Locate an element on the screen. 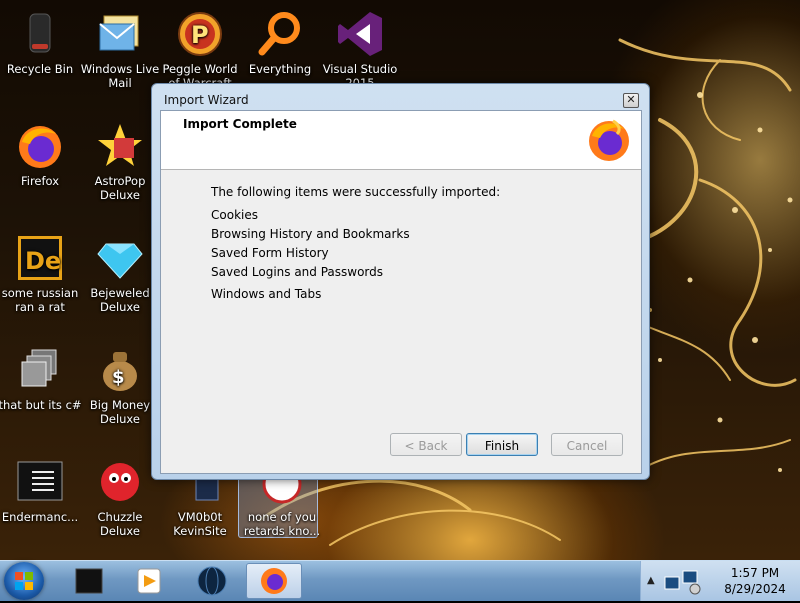 This screenshot has height=603, width=800. close-button: ✕ is located at coordinates (631, 100).